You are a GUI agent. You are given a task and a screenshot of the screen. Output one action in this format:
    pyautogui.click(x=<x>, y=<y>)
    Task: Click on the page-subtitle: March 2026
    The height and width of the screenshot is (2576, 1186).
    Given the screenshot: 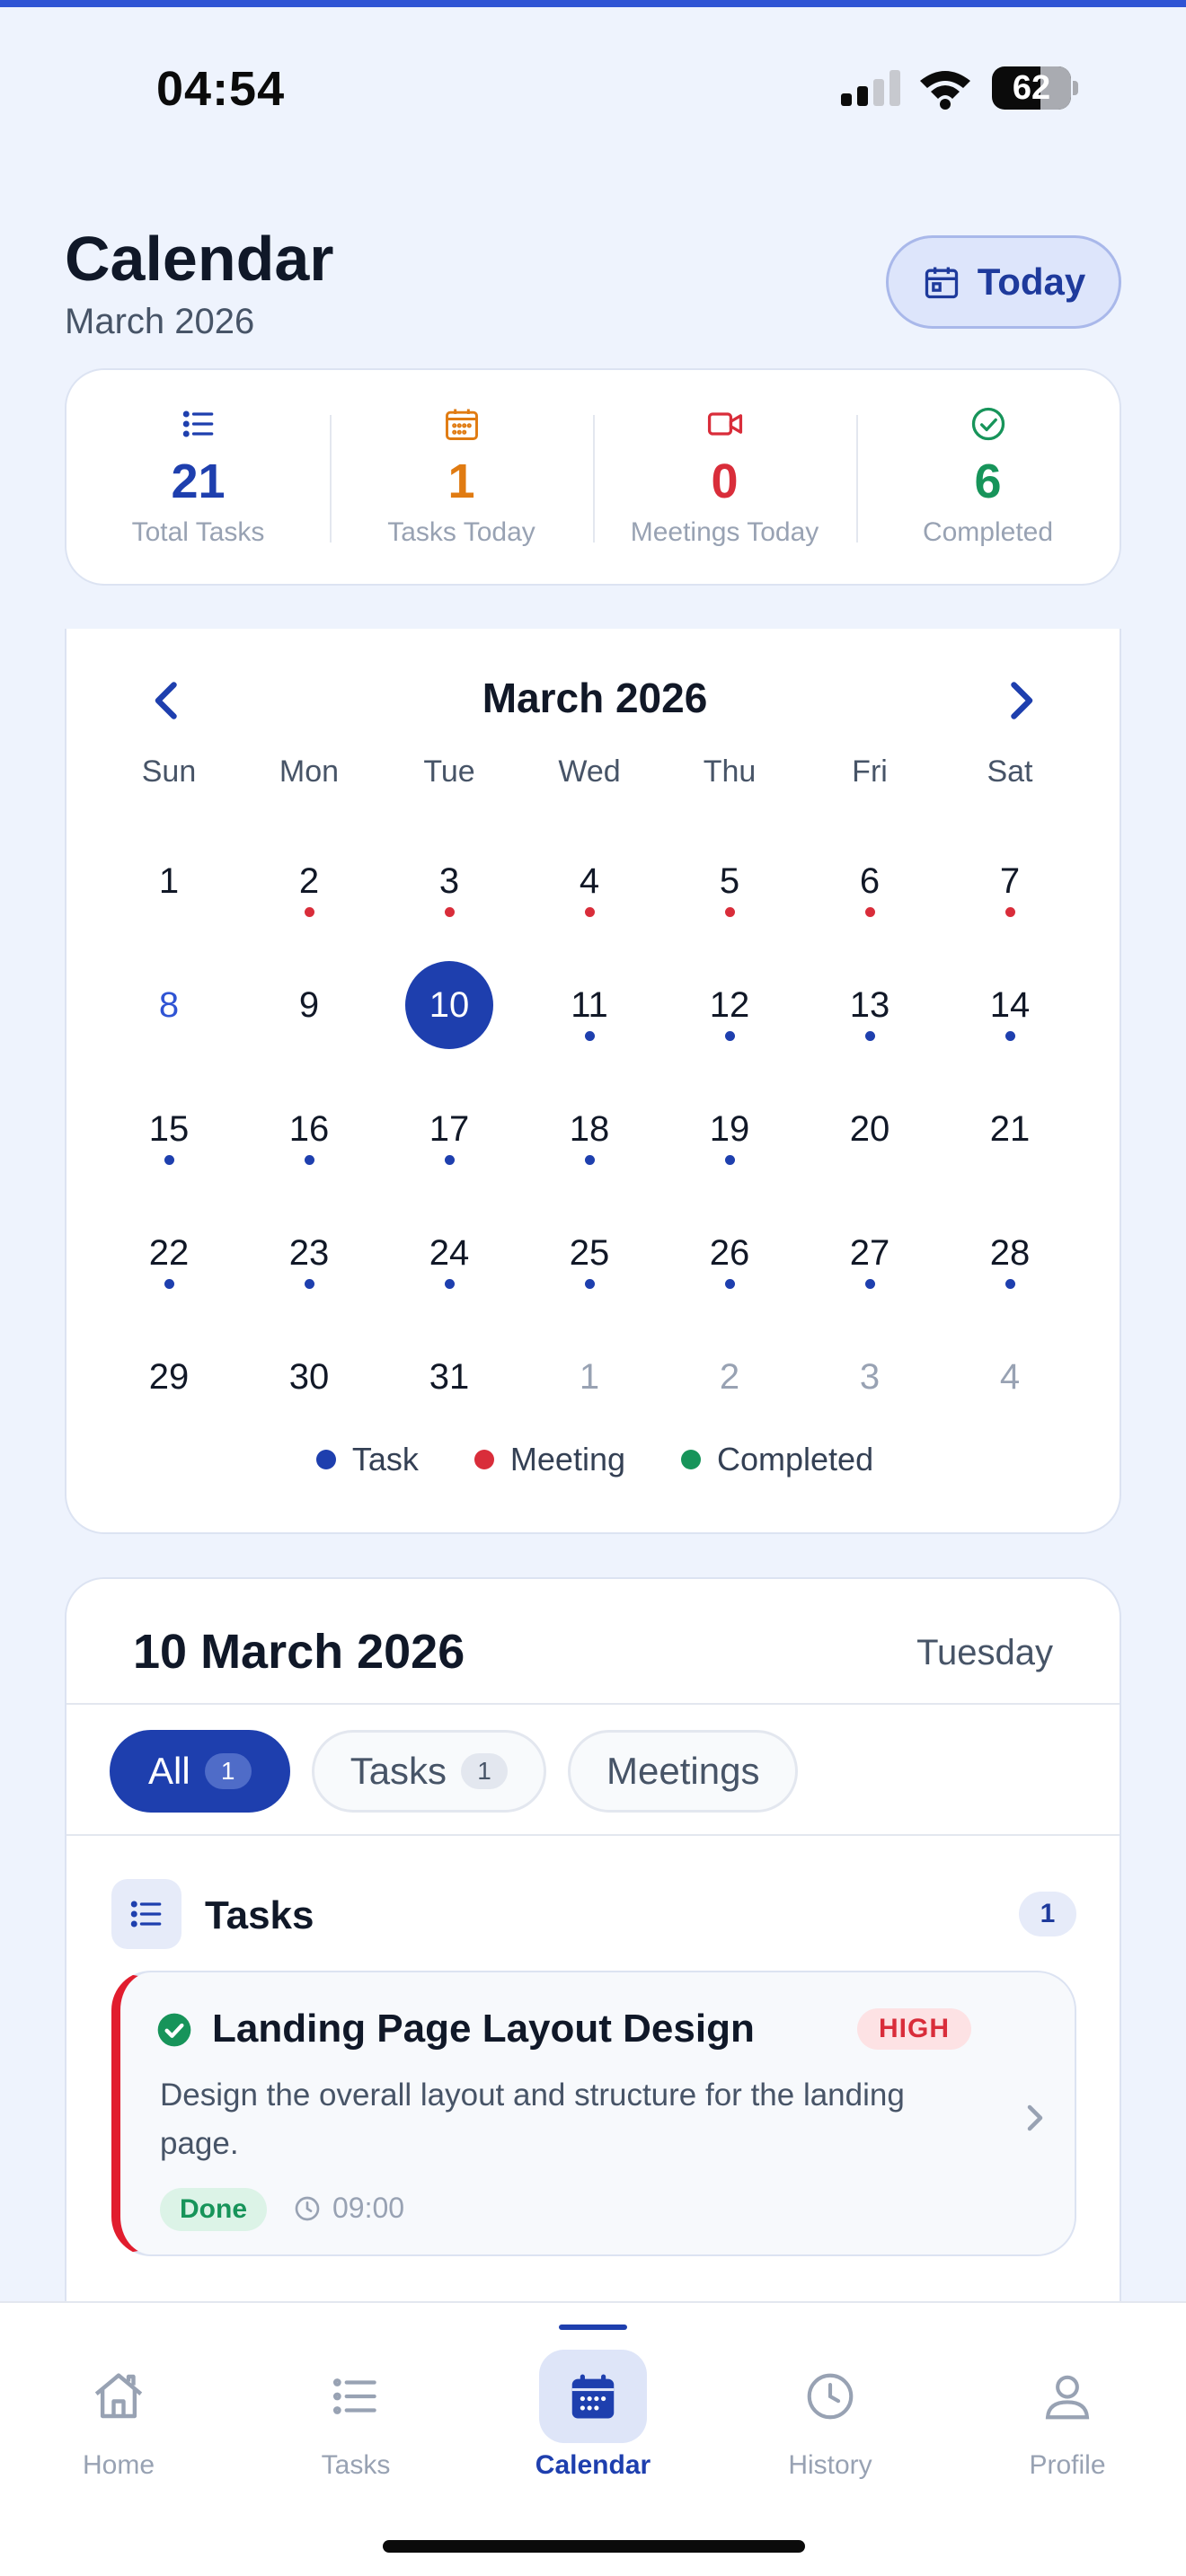 What is the action you would take?
    pyautogui.click(x=160, y=321)
    